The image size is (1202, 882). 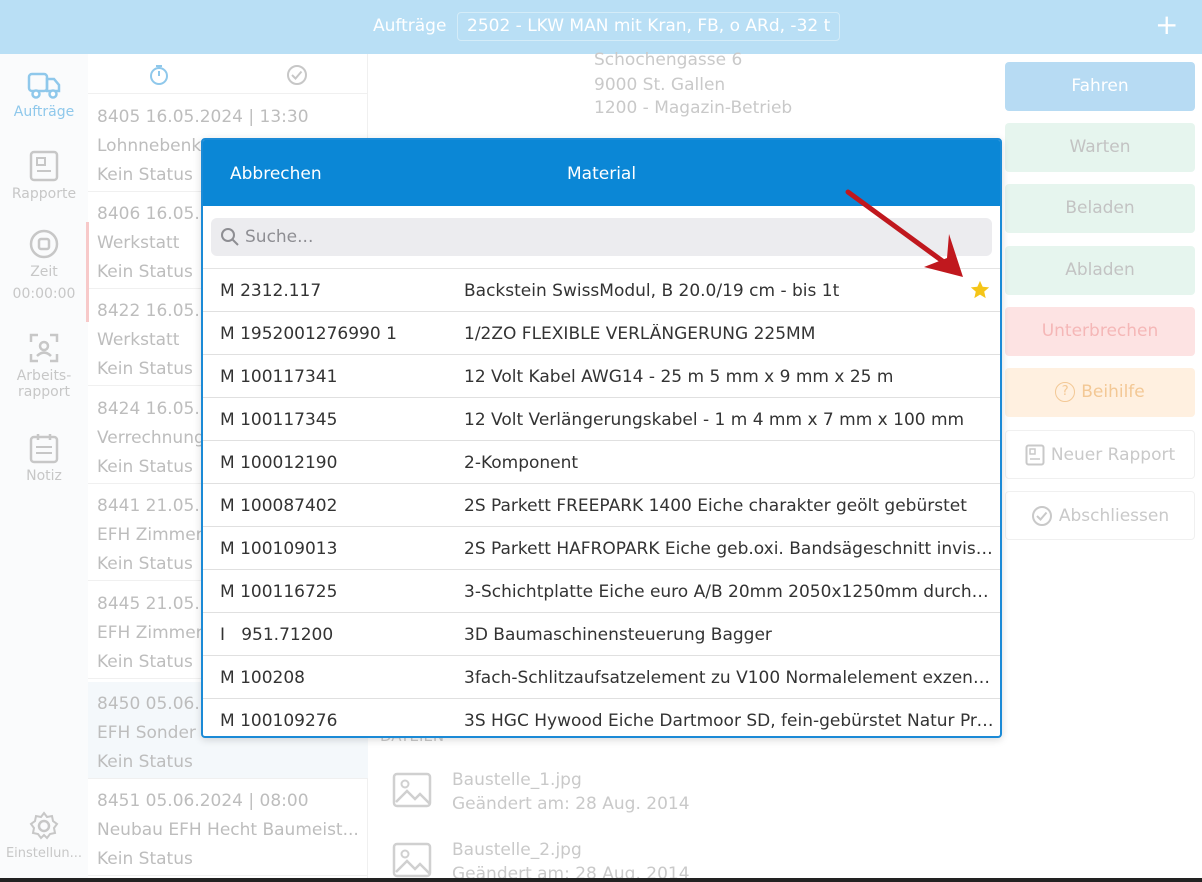 I want to click on nav-orders: Aufträge, so click(x=44, y=95).